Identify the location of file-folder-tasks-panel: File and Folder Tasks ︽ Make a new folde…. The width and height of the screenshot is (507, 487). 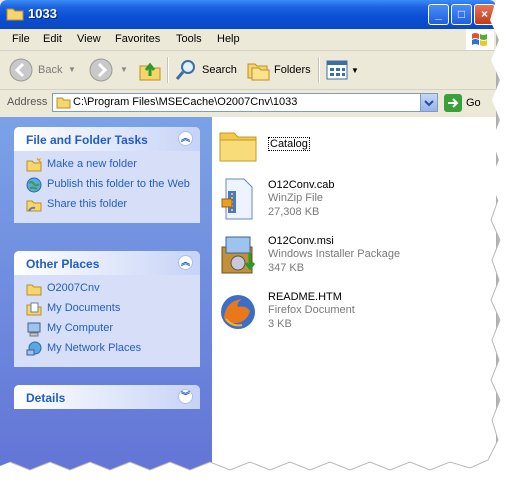
(107, 175).